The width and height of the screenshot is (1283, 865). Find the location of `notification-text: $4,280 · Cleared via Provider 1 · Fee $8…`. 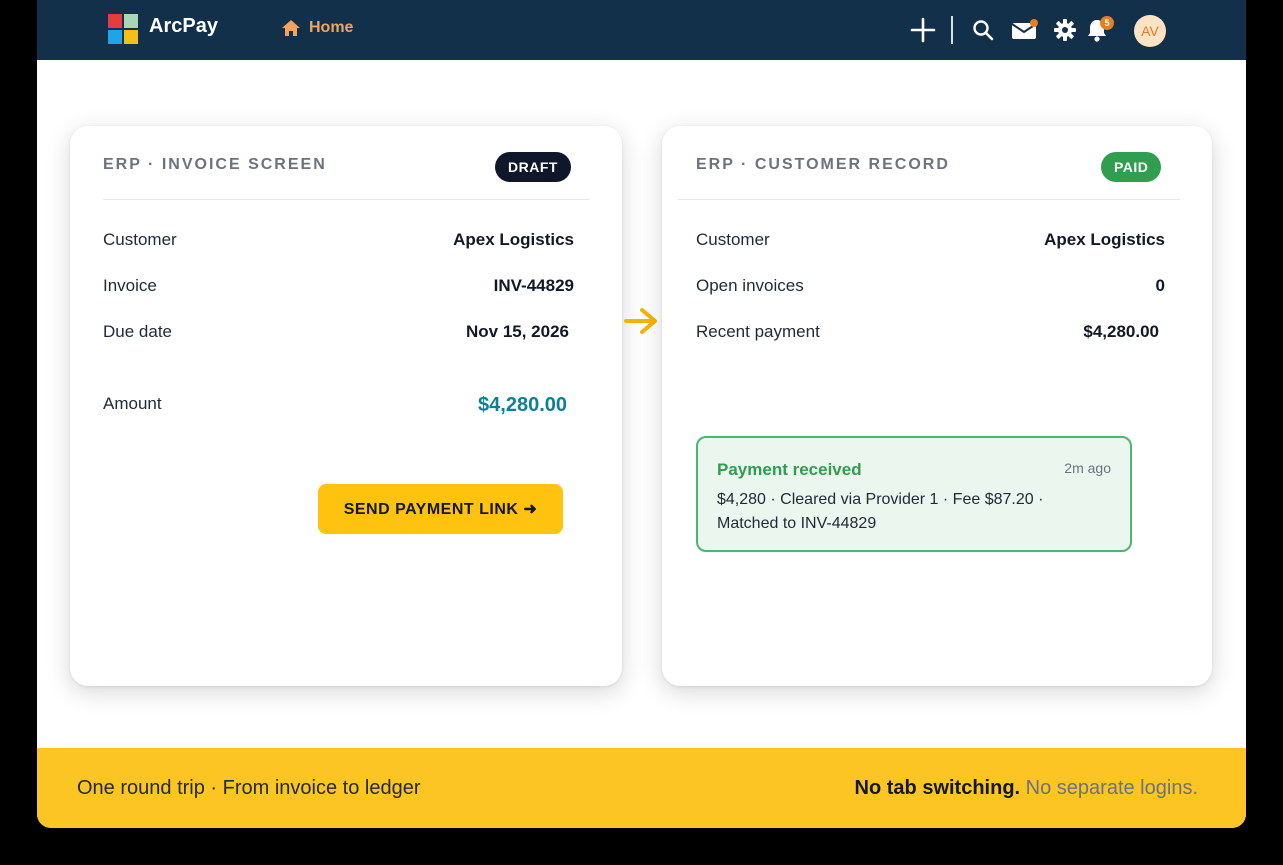

notification-text: $4,280 · Cleared via Provider 1 · Fee $8… is located at coordinates (880, 511).